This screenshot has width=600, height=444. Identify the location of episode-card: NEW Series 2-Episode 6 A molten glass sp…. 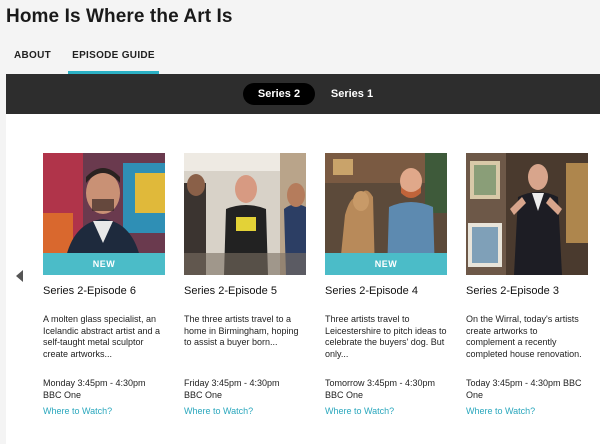
(104, 285).